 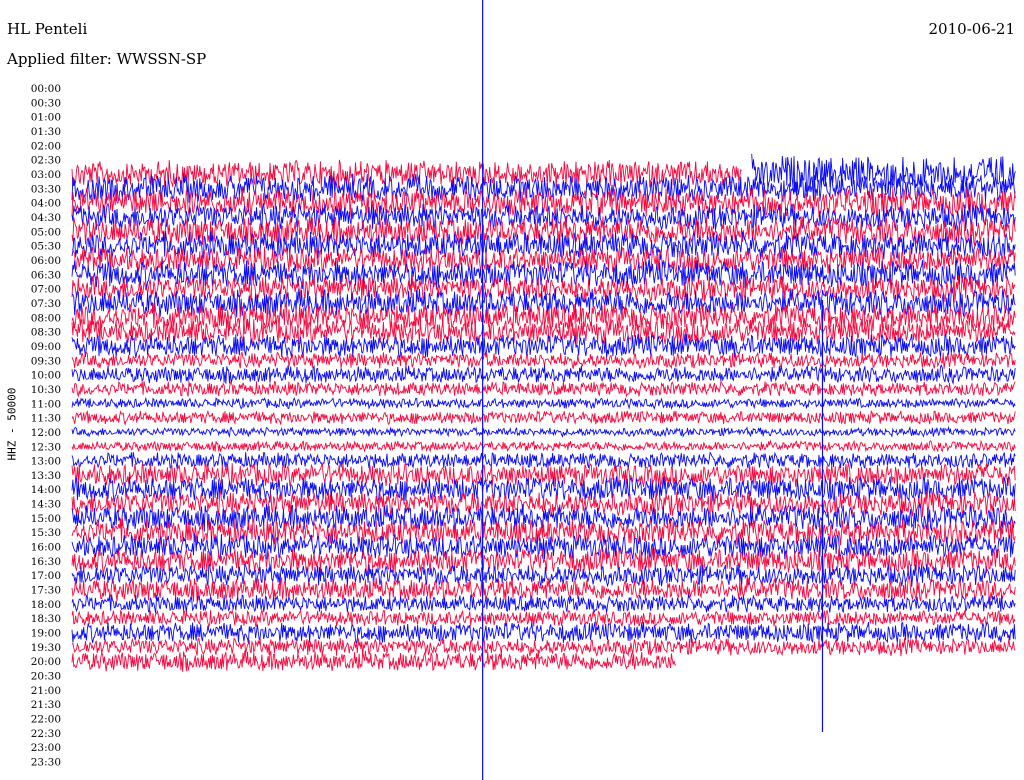 I want to click on tick-label-0830: 08:30, so click(x=46, y=333).